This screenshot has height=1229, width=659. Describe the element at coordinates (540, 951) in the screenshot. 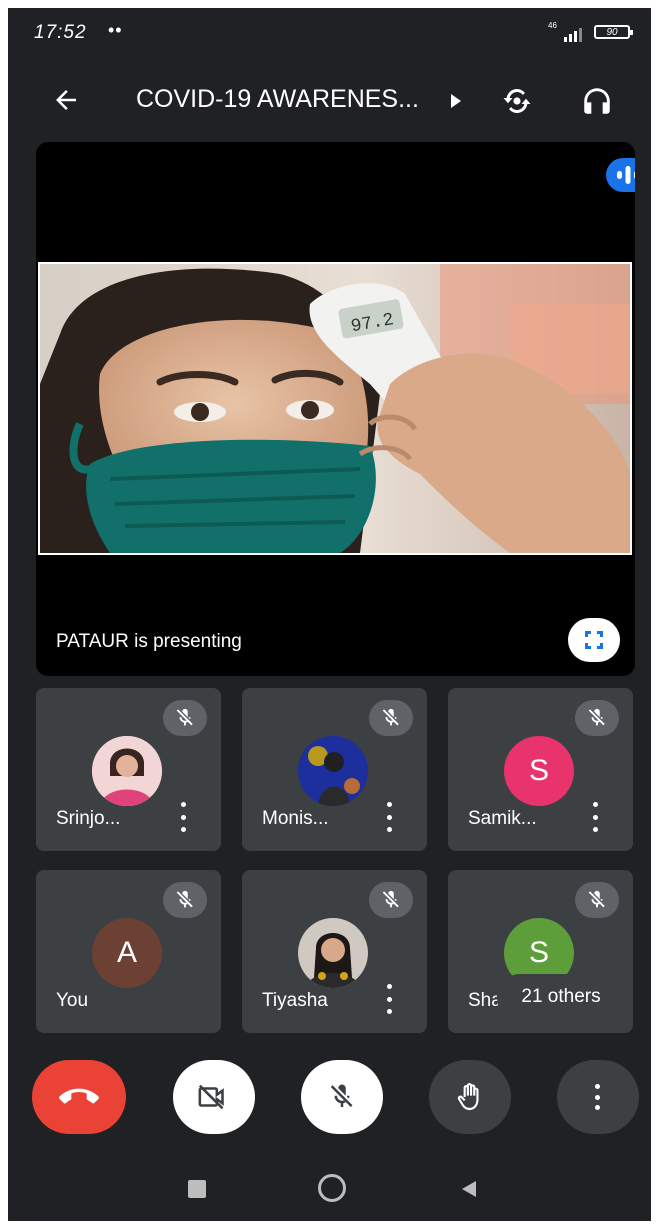

I see `participant-tile: S Sha 21 others` at that location.